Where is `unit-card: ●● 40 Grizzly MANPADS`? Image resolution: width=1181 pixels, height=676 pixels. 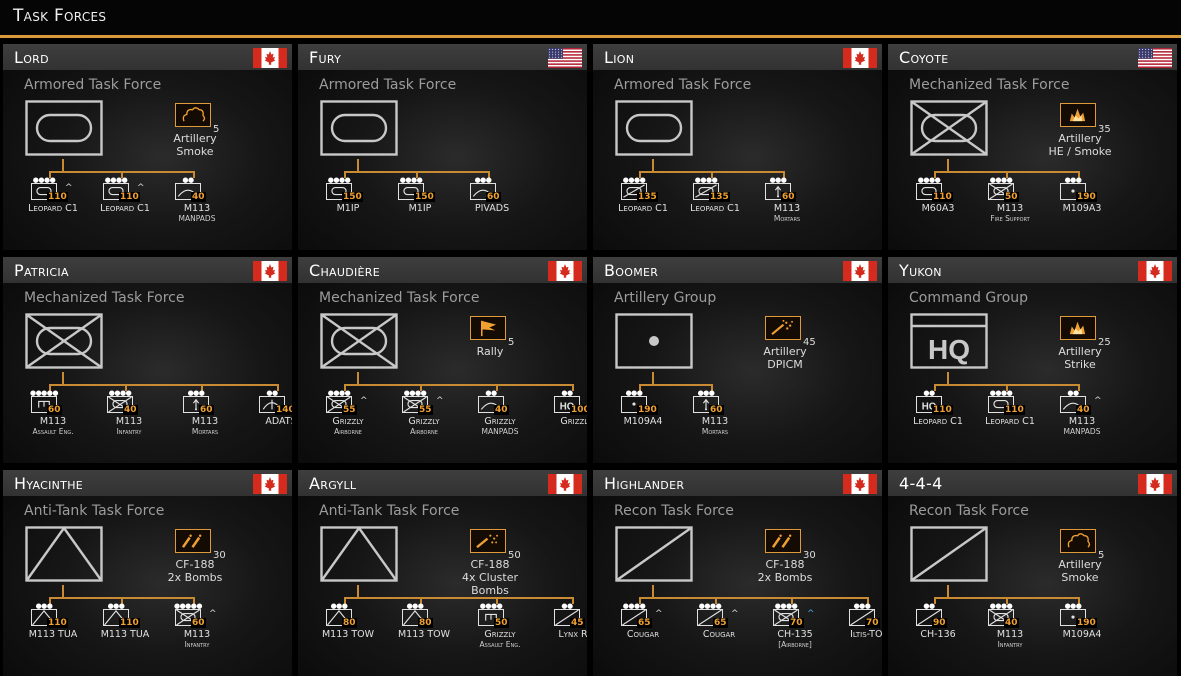 unit-card: ●● 40 Grizzly MANPADS is located at coordinates (500, 420).